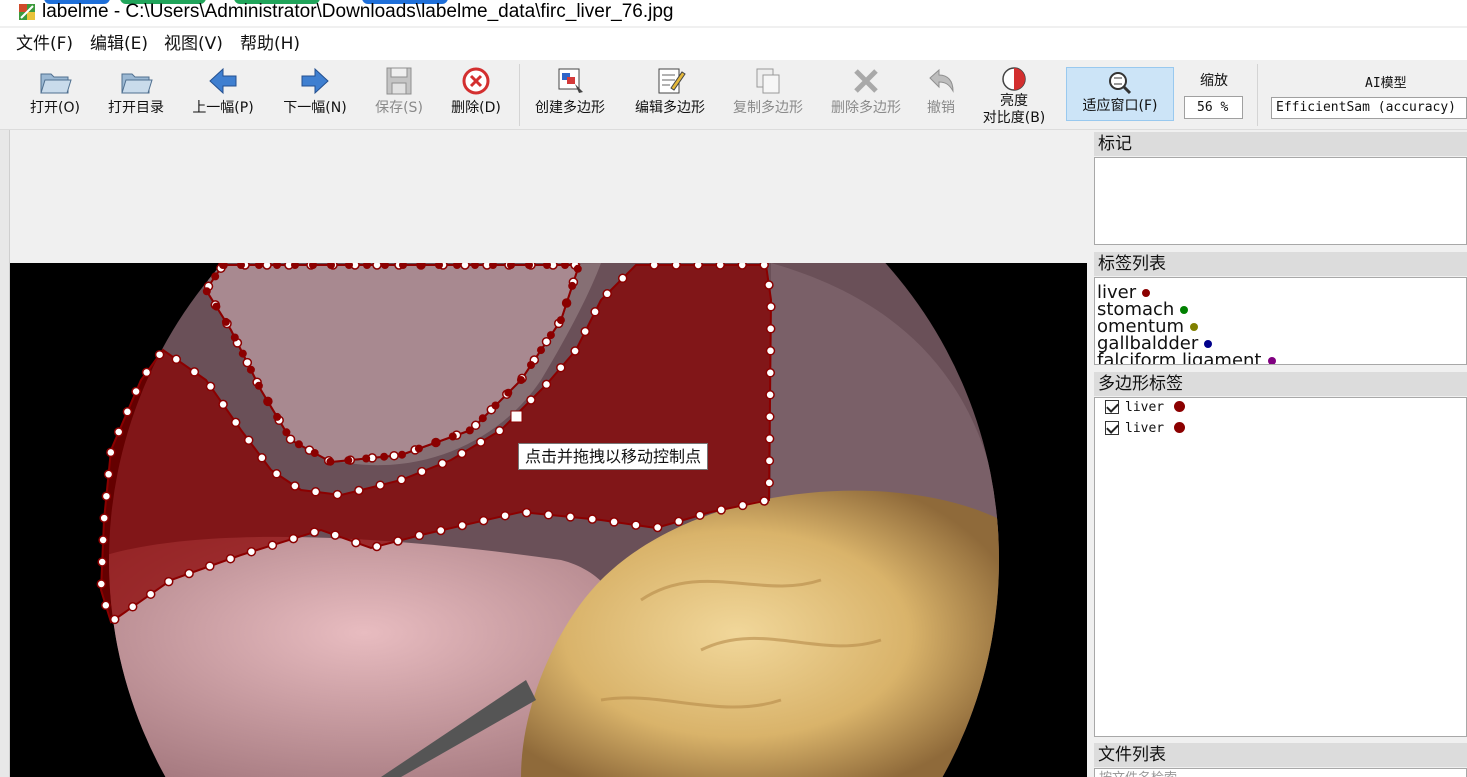  I want to click on menu-file: 文件(F), so click(44, 44).